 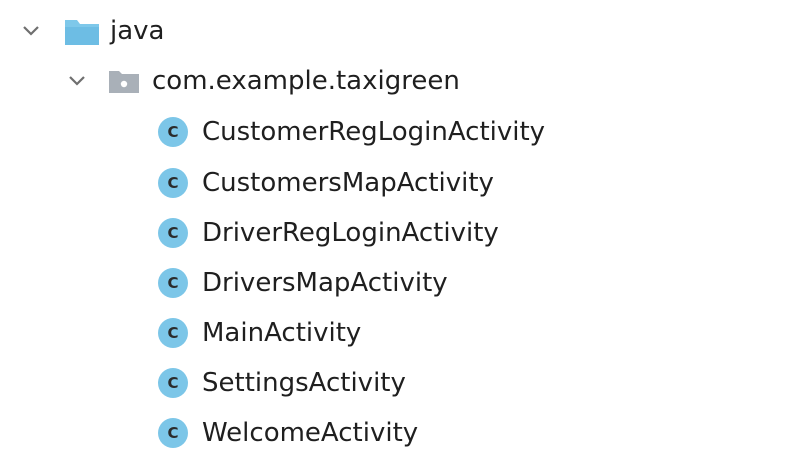 What do you see at coordinates (325, 283) in the screenshot?
I see `tree-node-label: DriversMapActivity` at bounding box center [325, 283].